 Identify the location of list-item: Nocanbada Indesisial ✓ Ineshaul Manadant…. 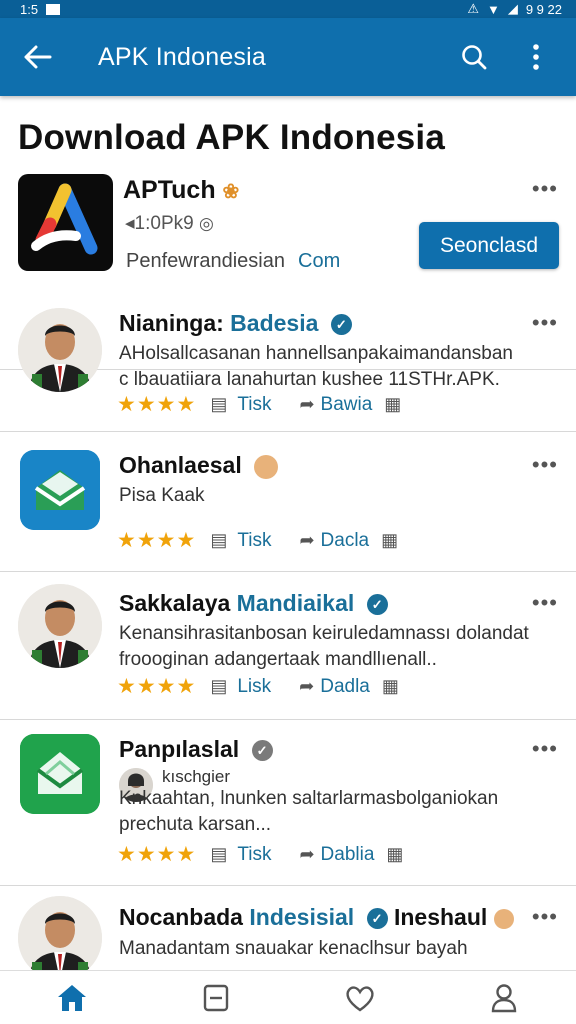
(288, 928).